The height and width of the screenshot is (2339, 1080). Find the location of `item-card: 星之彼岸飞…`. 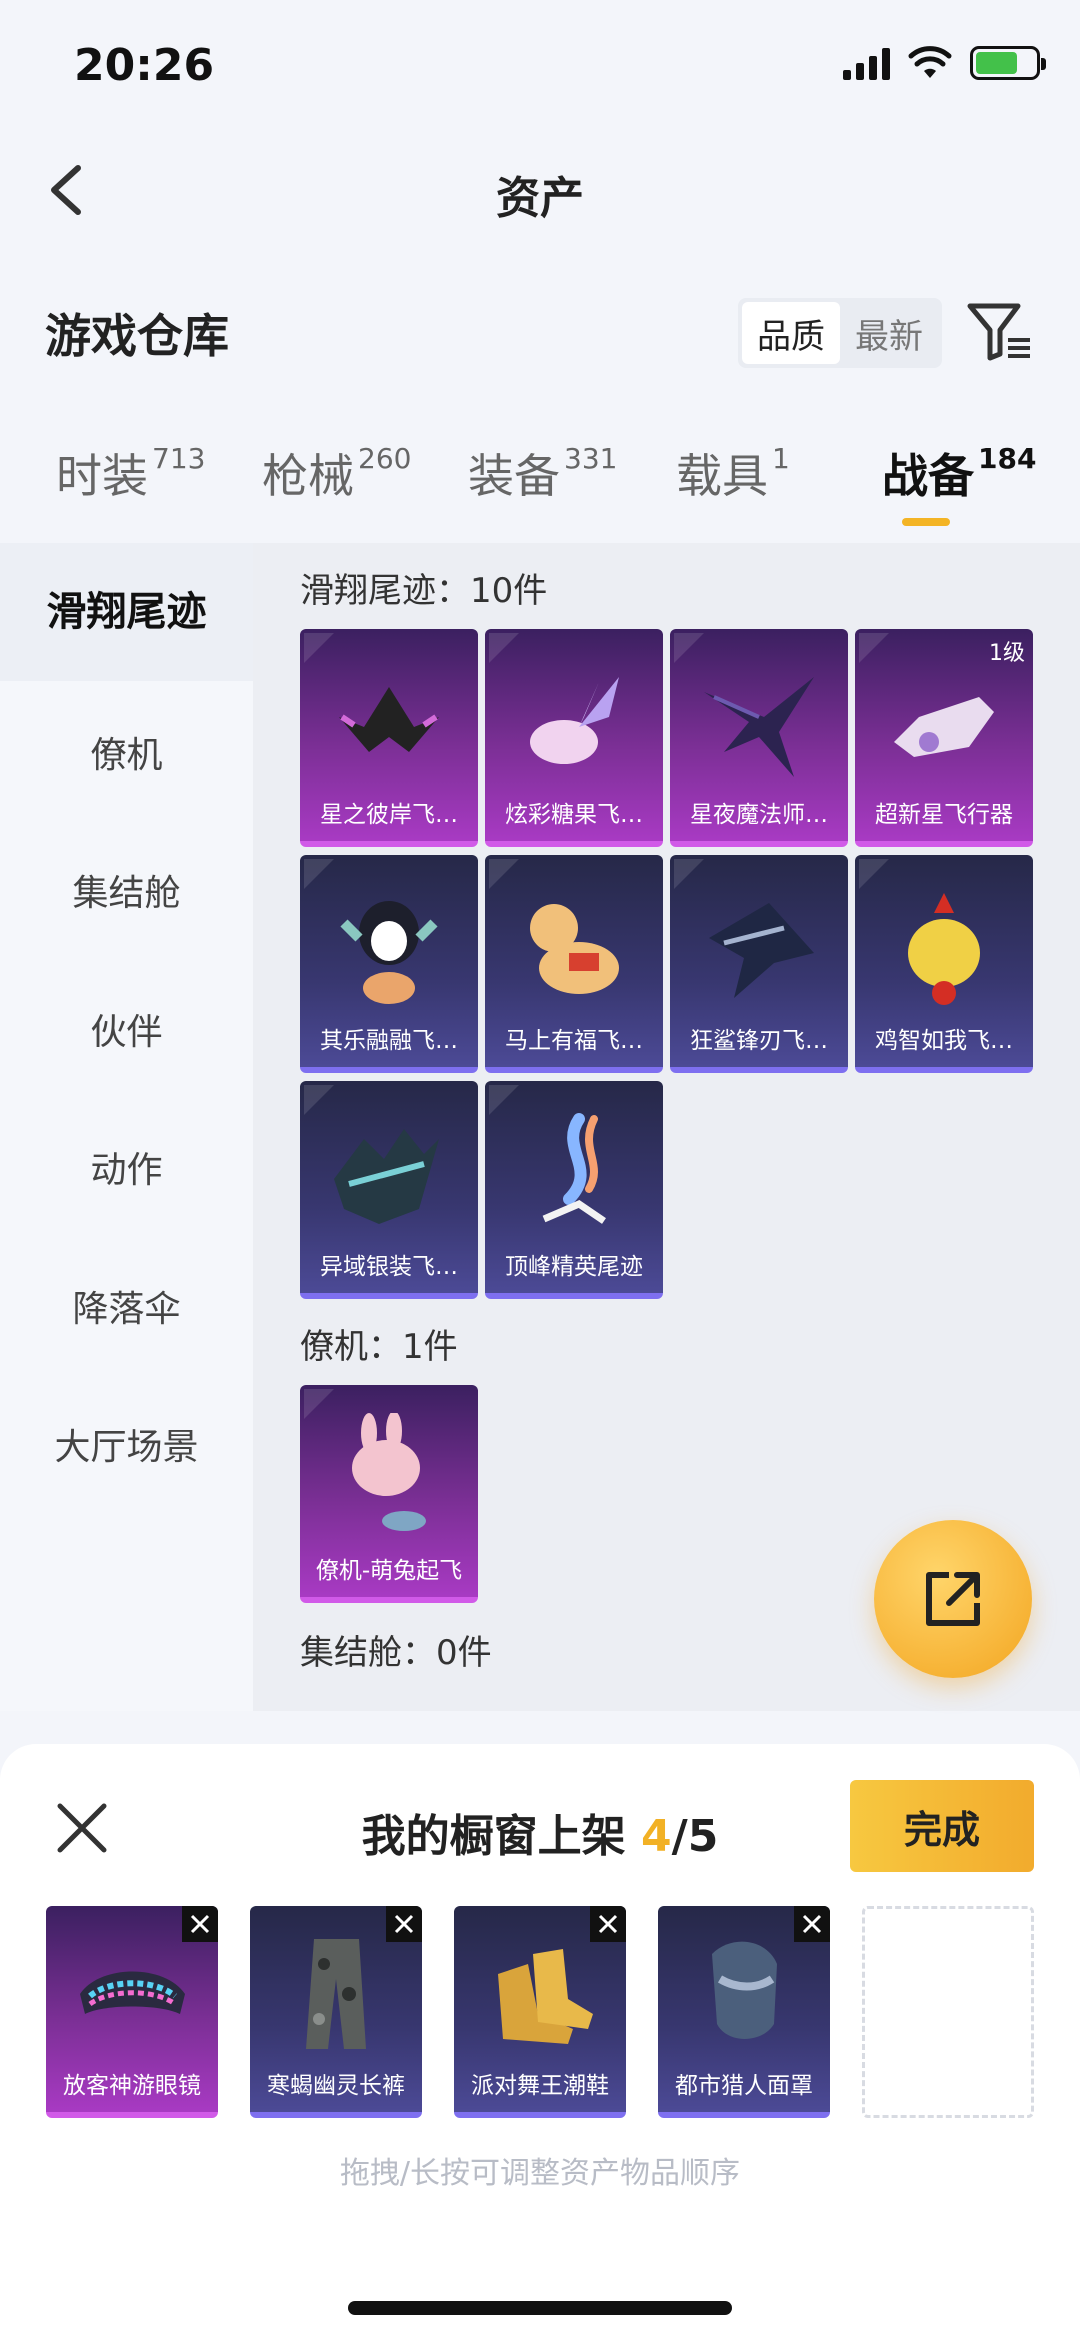

item-card: 星之彼岸飞… is located at coordinates (389, 738).